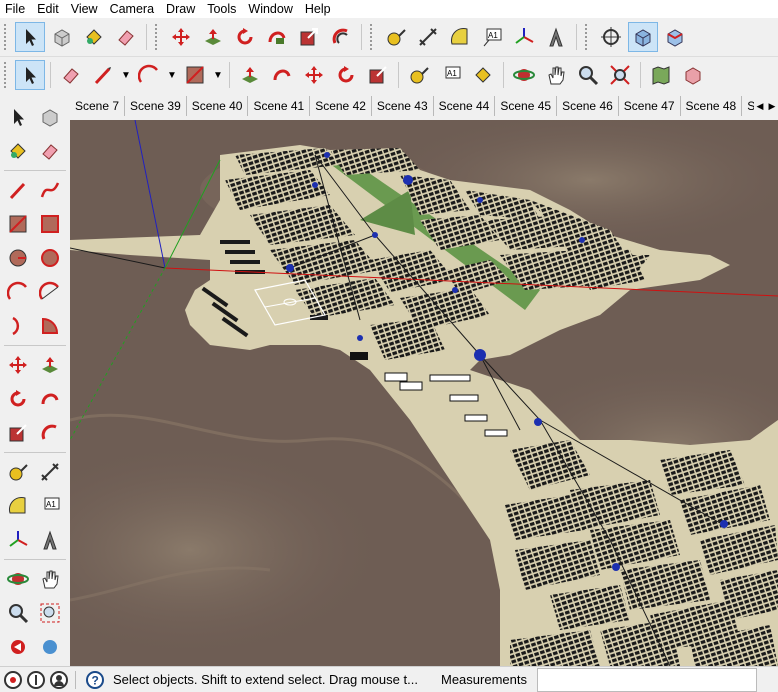 The width and height of the screenshot is (778, 692). What do you see at coordinates (18, 117) in the screenshot?
I see `select-tool-left` at bounding box center [18, 117].